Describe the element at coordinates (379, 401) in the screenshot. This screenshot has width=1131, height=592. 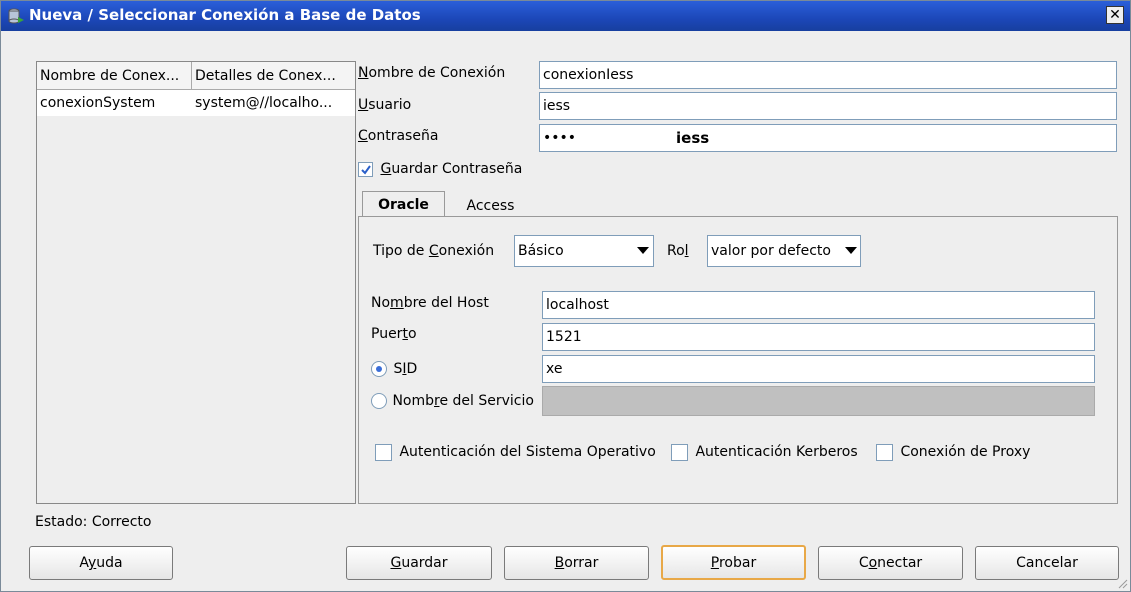
I see `radio-unselected` at that location.